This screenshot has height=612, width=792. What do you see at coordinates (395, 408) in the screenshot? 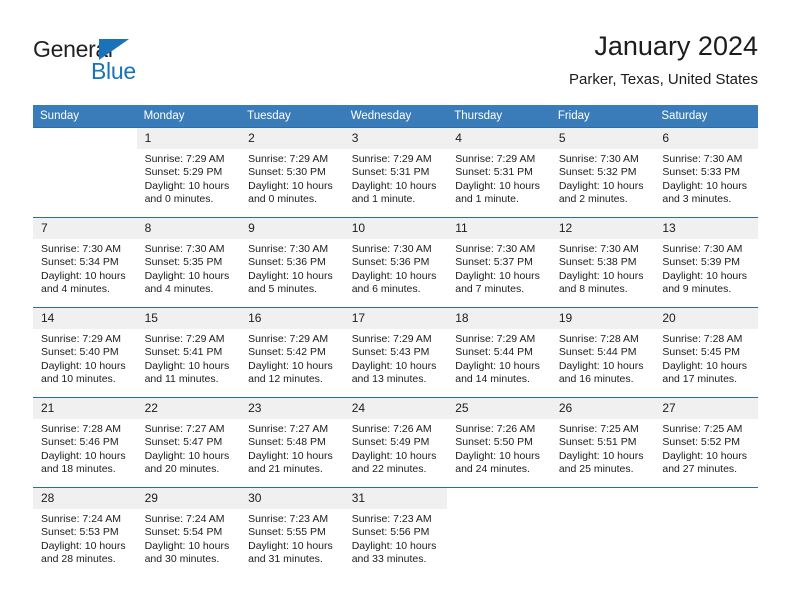
I see `day-number: 24` at bounding box center [395, 408].